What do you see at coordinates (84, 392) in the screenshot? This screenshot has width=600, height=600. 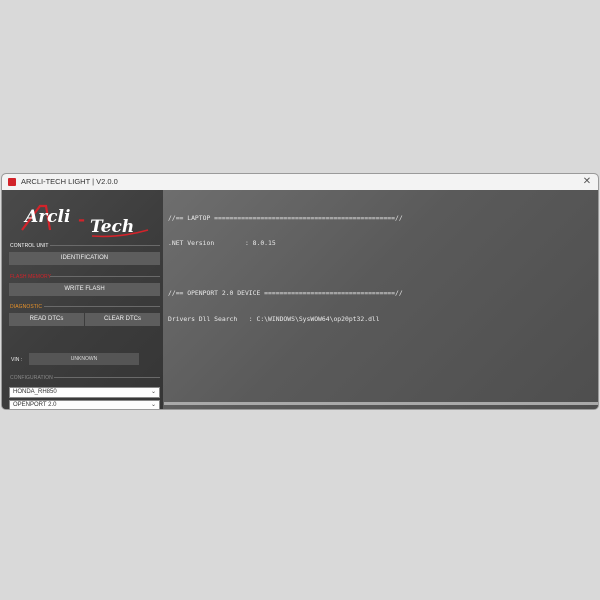 I see `ecu-select: HONDA_RH850 ⌄` at bounding box center [84, 392].